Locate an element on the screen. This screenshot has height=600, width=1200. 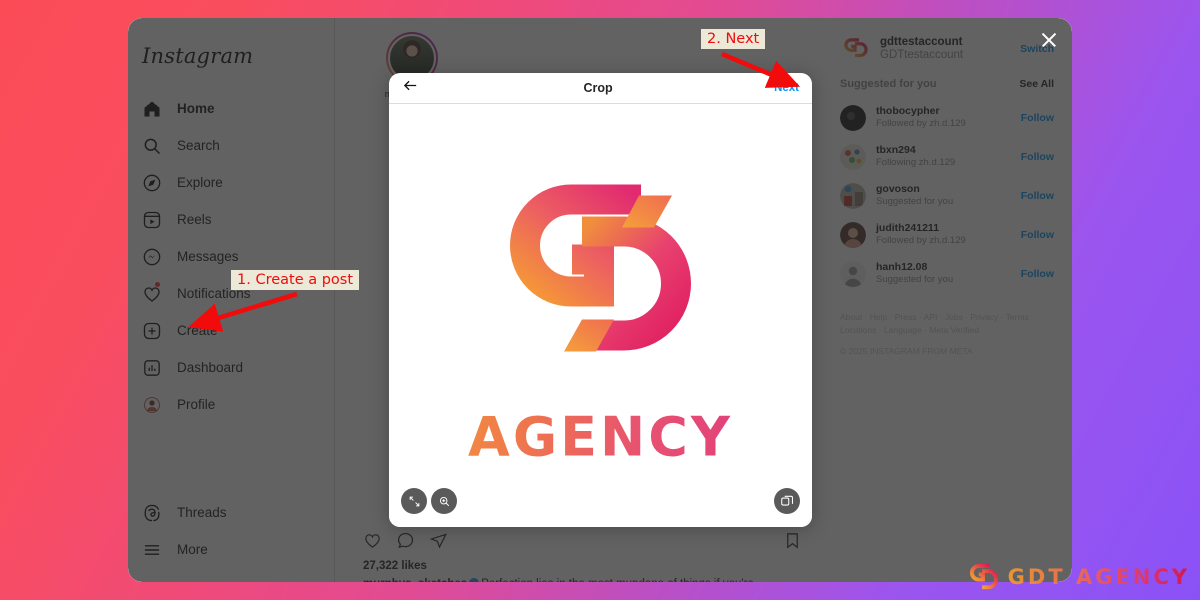
next-button: Next is located at coordinates (786, 88).